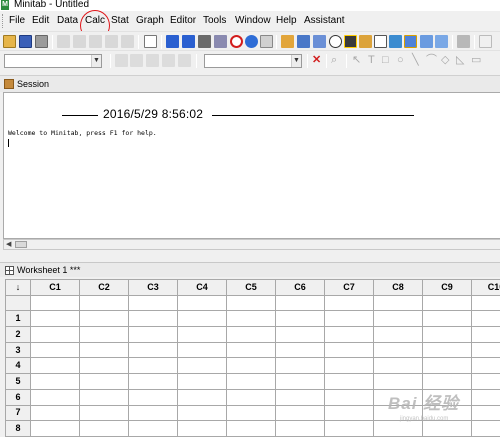  I want to click on menu-stat: Stat, so click(120, 21).